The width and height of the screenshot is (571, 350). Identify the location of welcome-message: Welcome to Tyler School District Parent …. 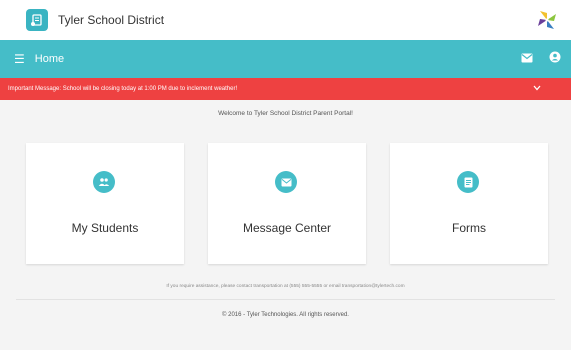
(285, 113).